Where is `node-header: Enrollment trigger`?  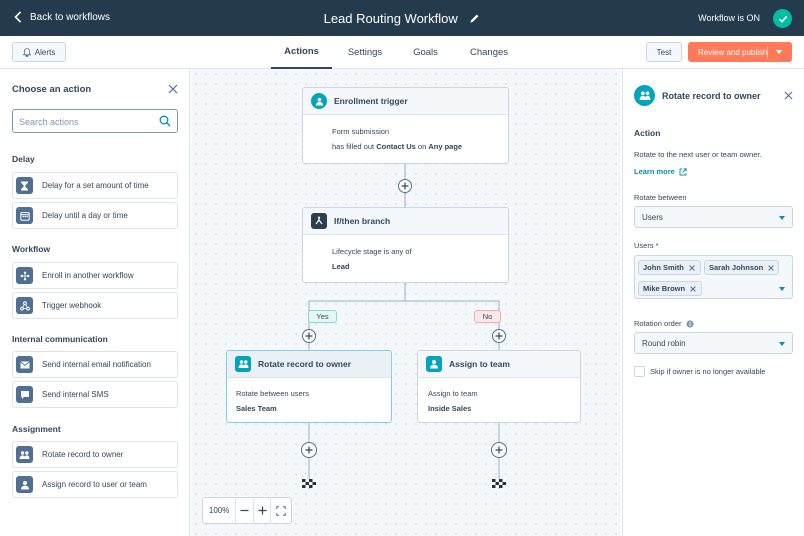 node-header: Enrollment trigger is located at coordinates (405, 101).